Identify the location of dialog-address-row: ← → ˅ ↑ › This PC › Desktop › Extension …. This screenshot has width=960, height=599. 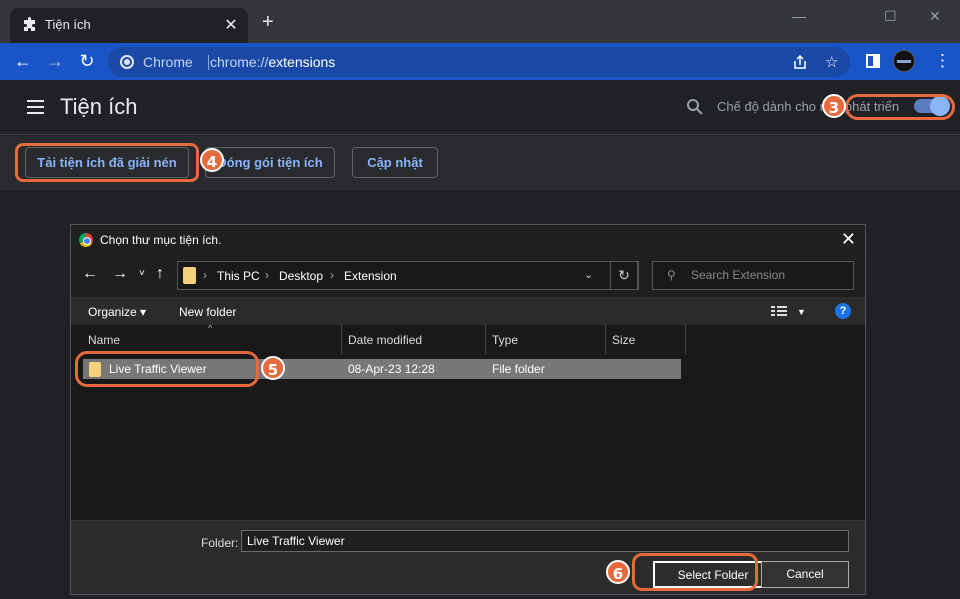
(468, 276).